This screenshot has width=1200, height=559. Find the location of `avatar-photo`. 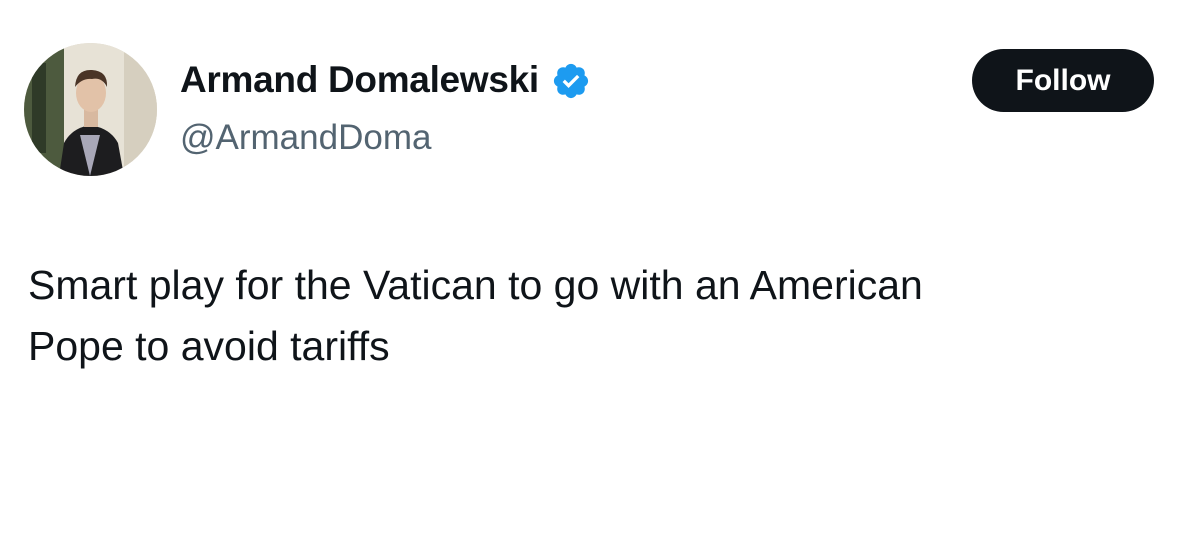

avatar-photo is located at coordinates (90, 109).